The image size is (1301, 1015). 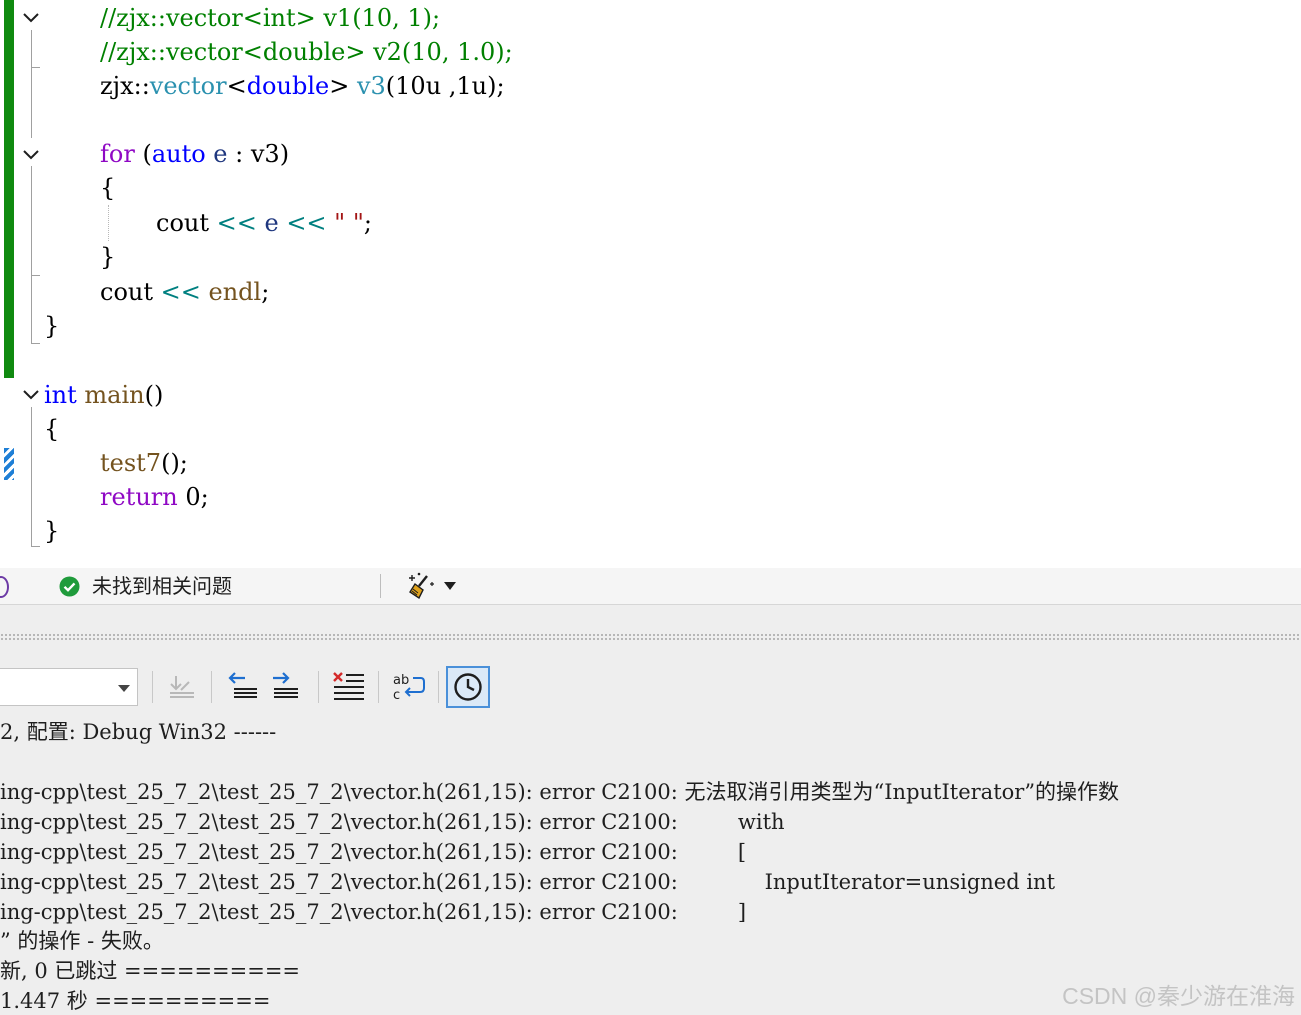 I want to click on go-to-next-message-icon, so click(x=287, y=687).